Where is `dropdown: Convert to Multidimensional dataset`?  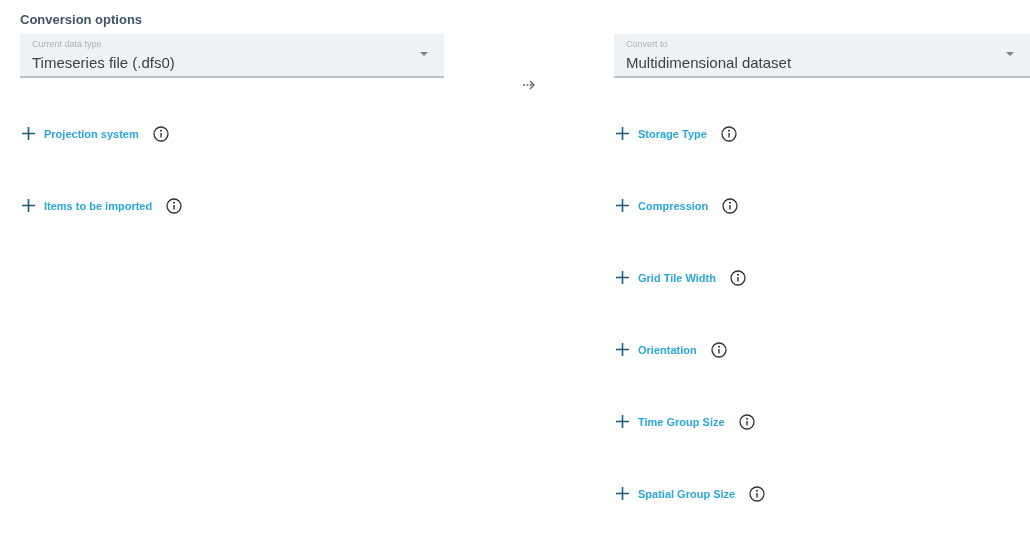
dropdown: Convert to Multidimensional dataset is located at coordinates (822, 56).